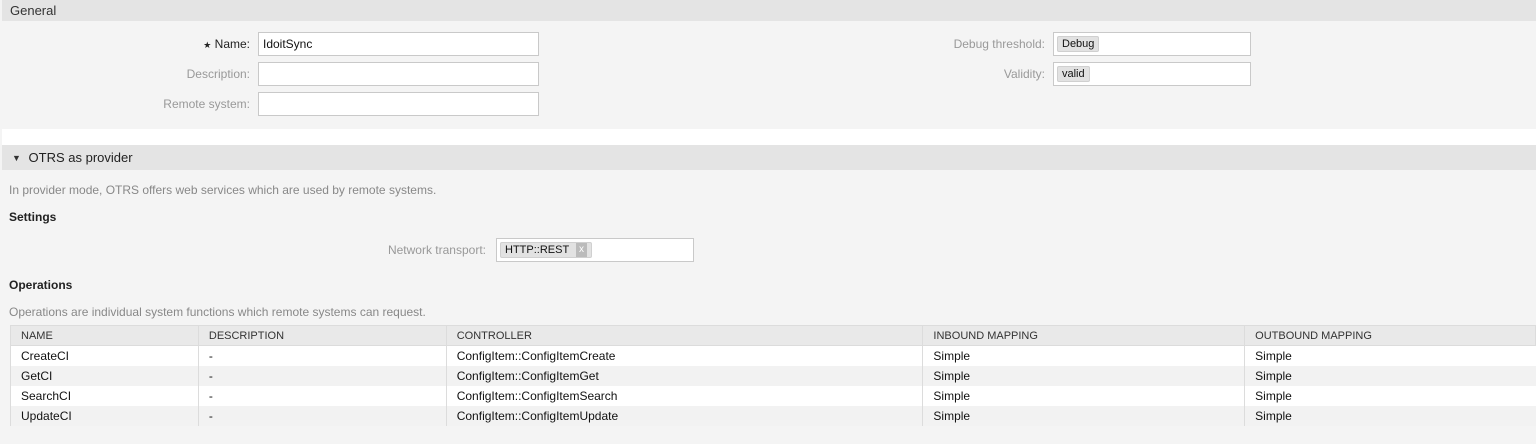 This screenshot has width=1536, height=444. What do you see at coordinates (398, 104) in the screenshot?
I see `remote-system-input` at bounding box center [398, 104].